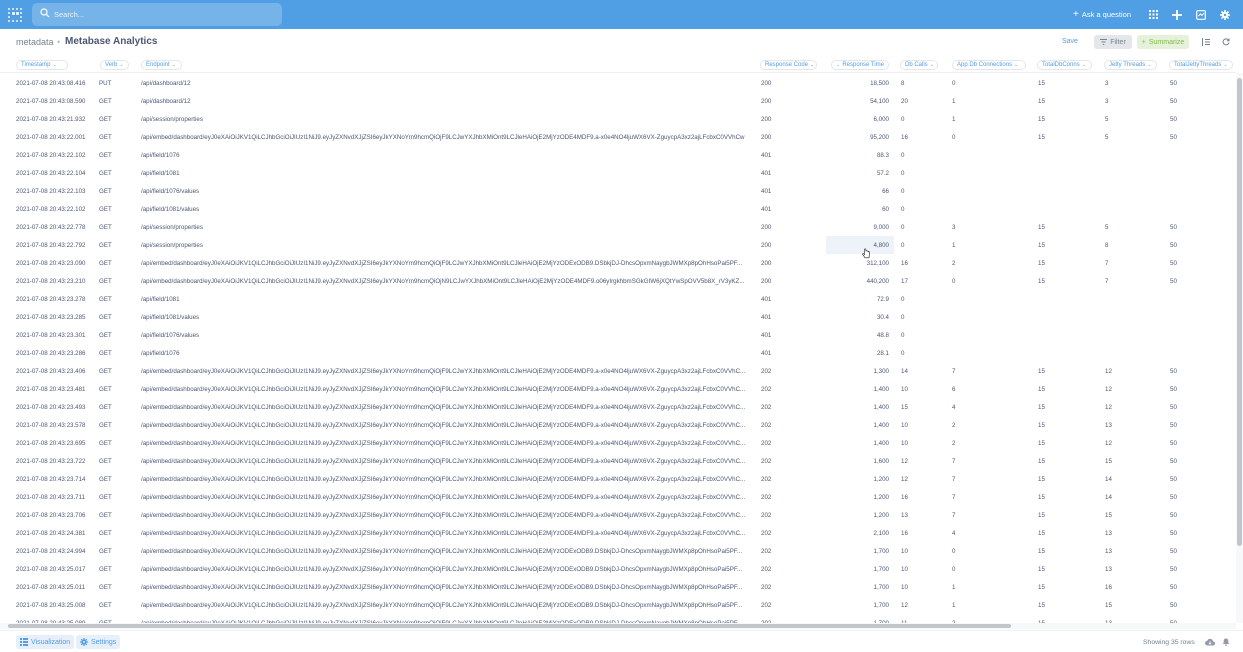 The width and height of the screenshot is (1243, 652). I want to click on apps-grid-button, so click(1153, 14).